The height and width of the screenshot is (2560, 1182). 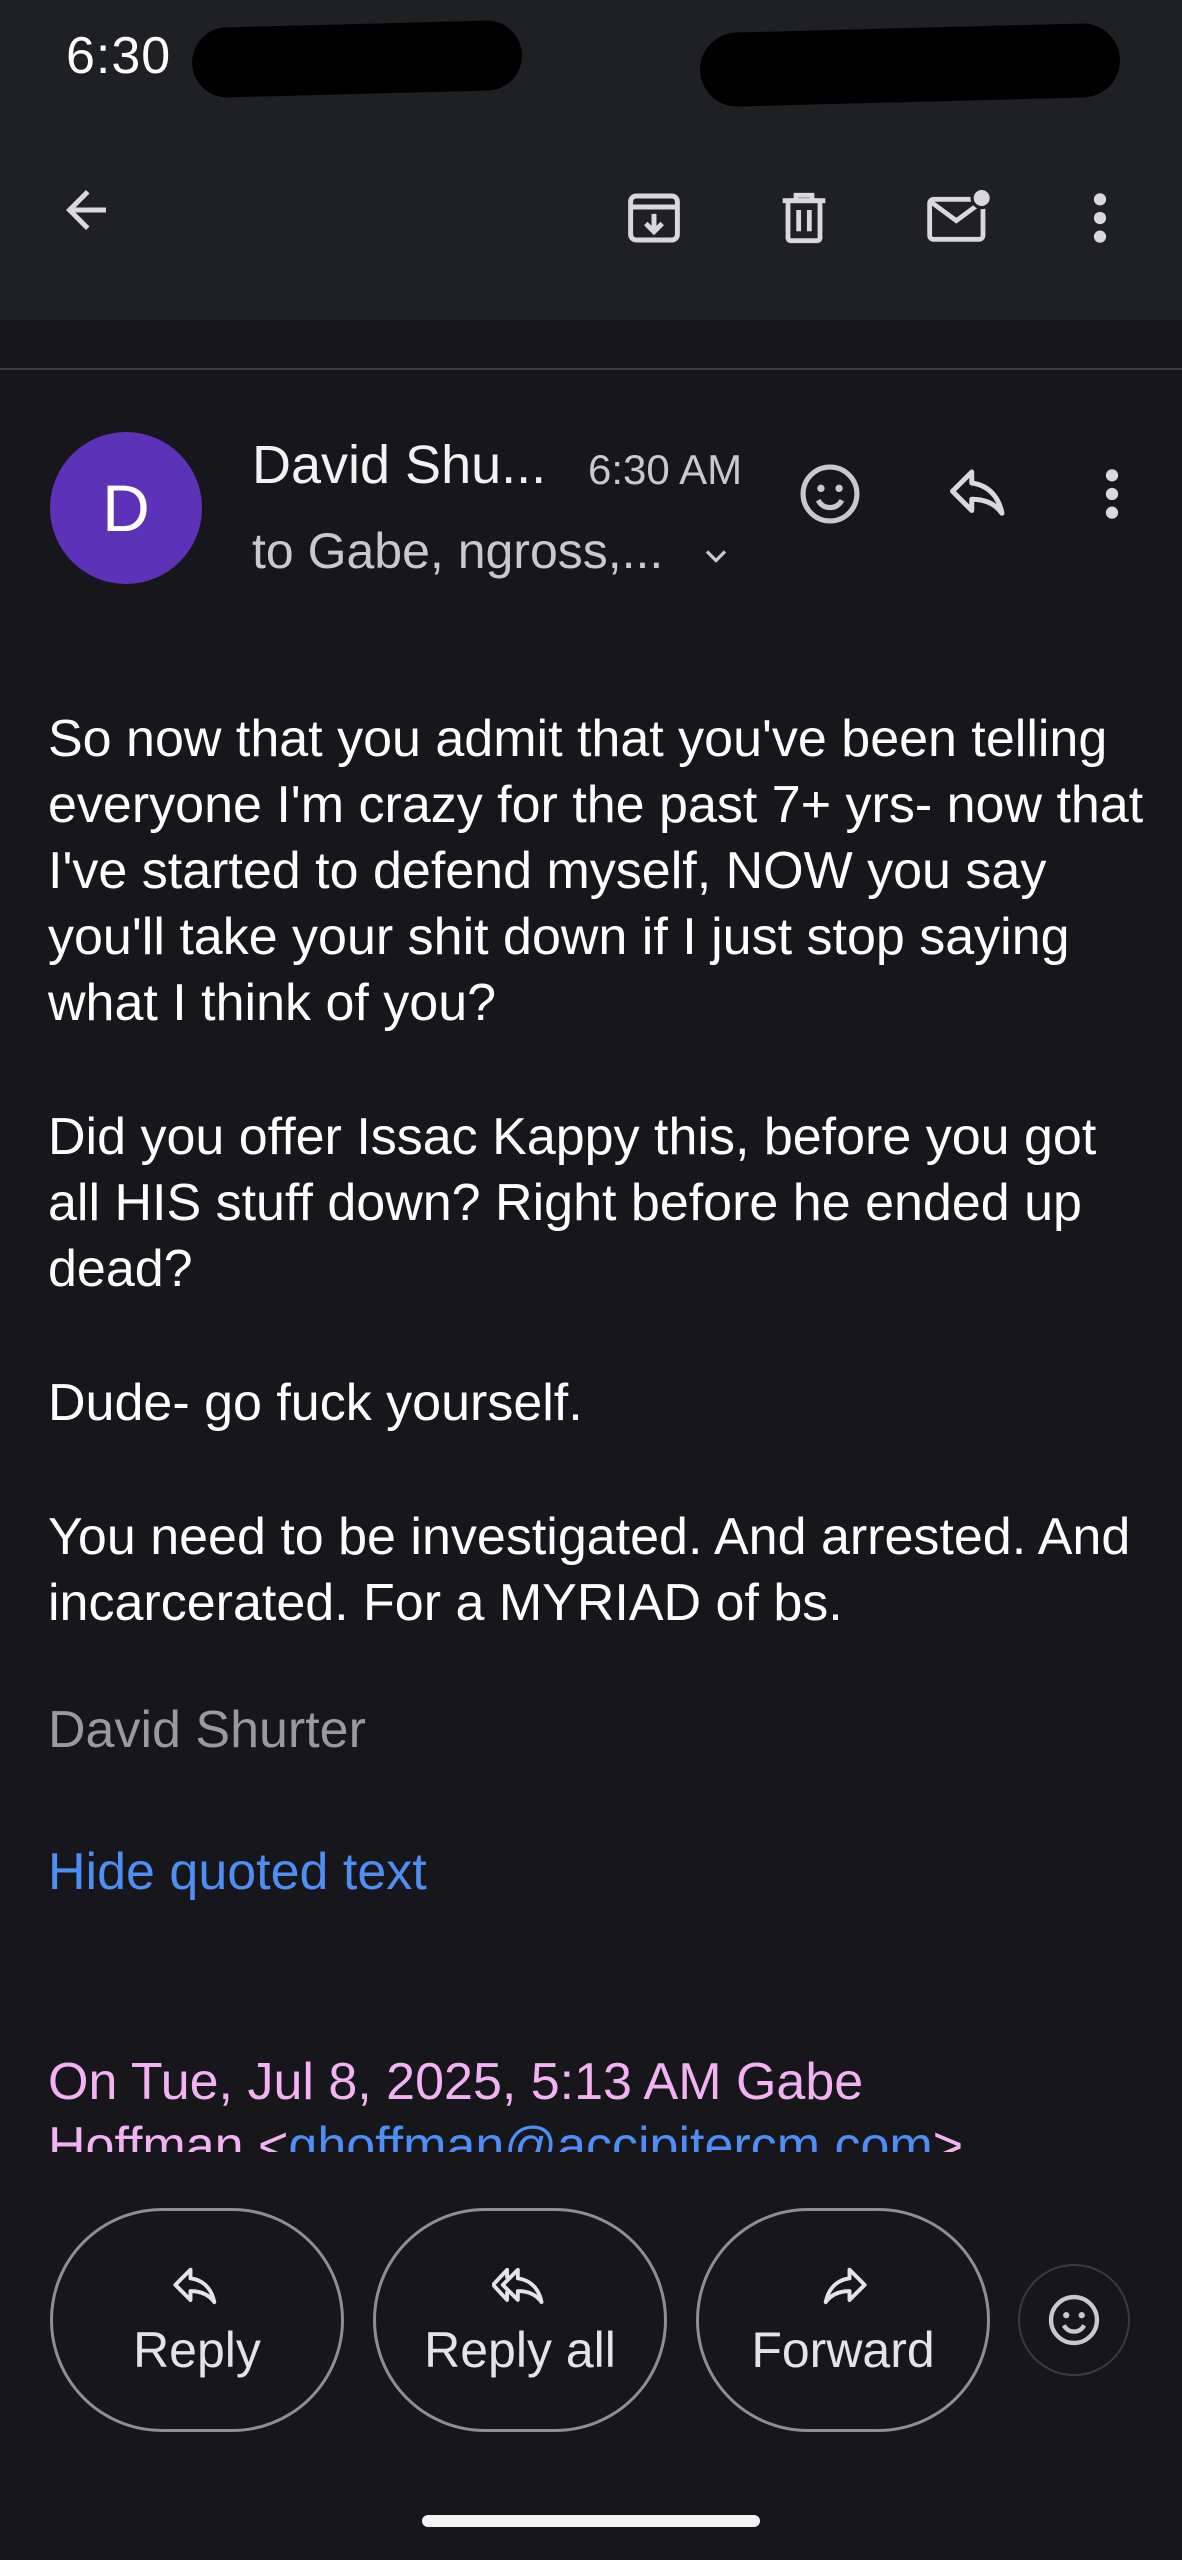 What do you see at coordinates (843, 2350) in the screenshot?
I see `forward-label: Forward` at bounding box center [843, 2350].